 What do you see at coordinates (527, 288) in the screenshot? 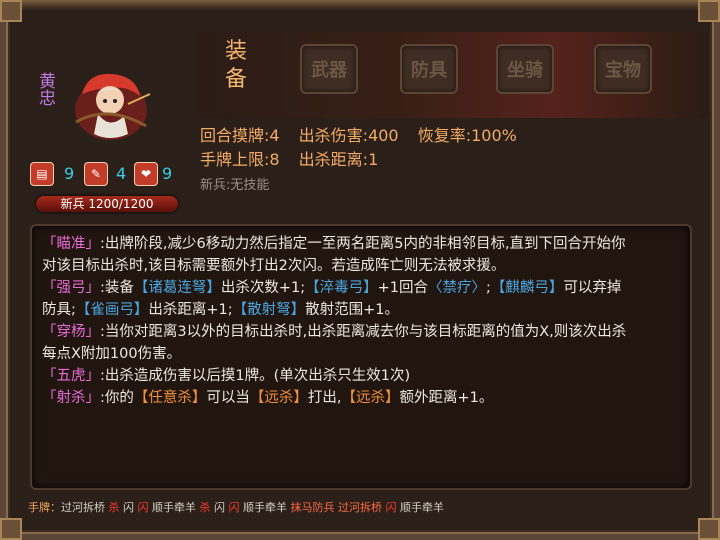
I see `item-name: 【麒麟弓】` at bounding box center [527, 288].